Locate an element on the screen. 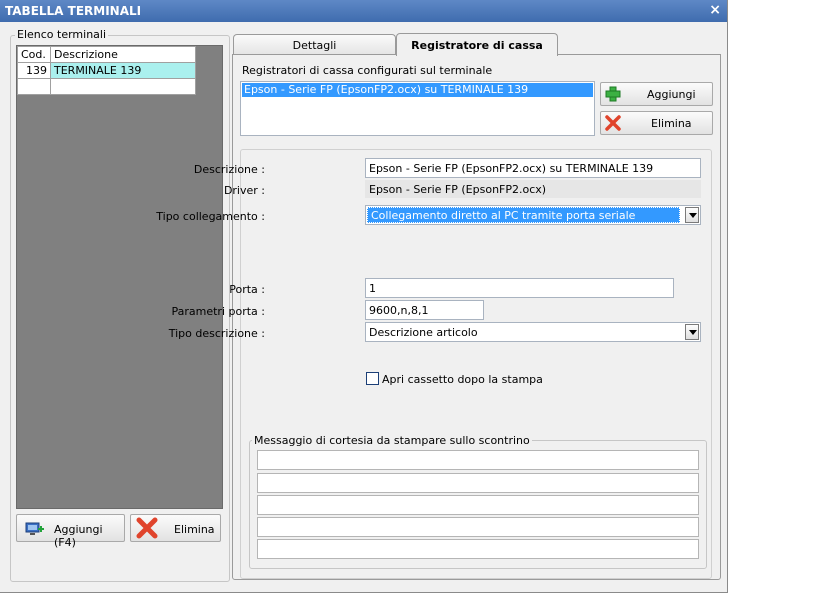  cell-descrizione: TERMINALE 139 is located at coordinates (123, 71).